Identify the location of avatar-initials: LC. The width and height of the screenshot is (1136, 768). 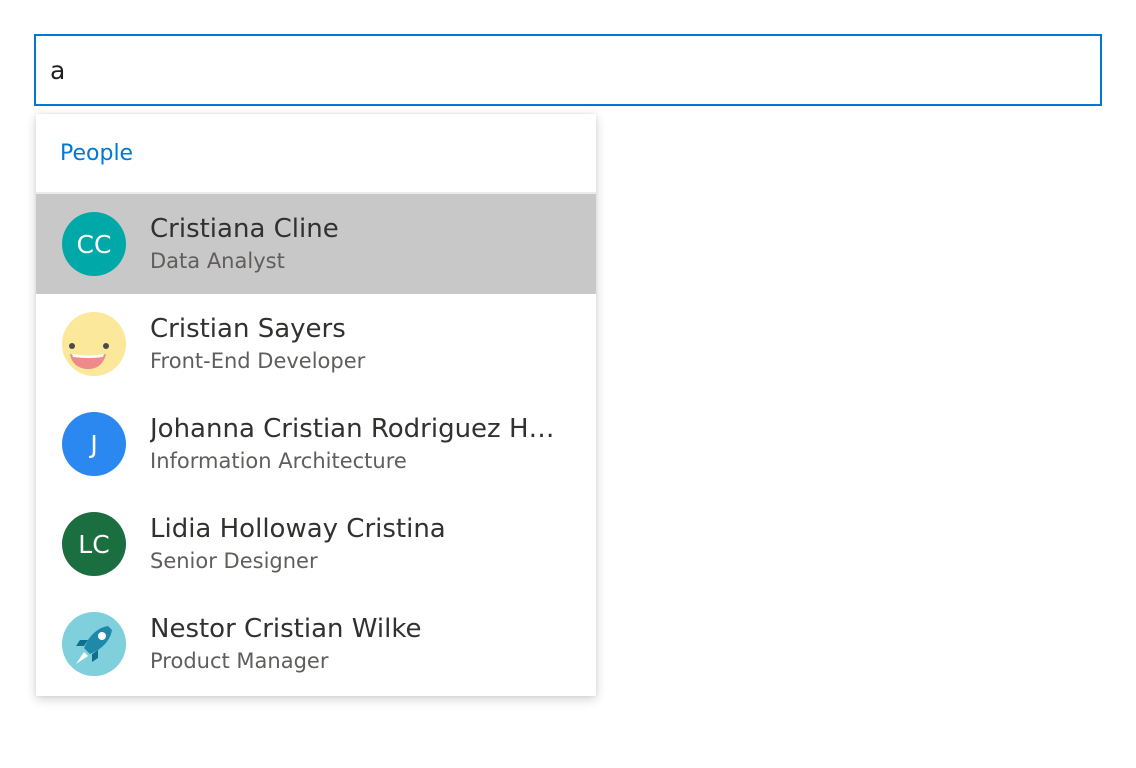
(94, 544).